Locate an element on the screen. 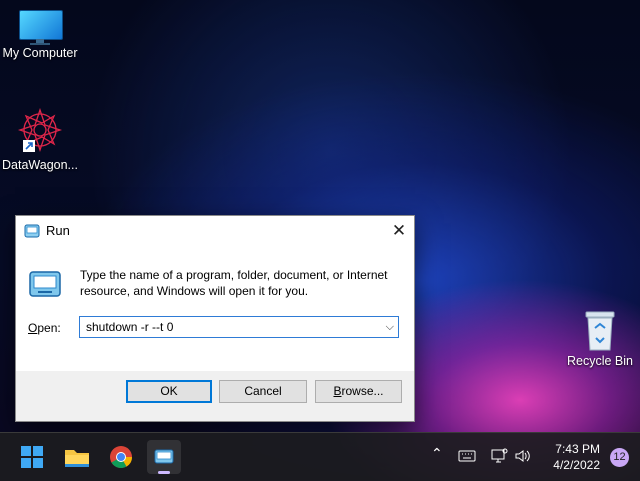 This screenshot has width=640, height=481. clock: 7:43 PM 4/2/2022 is located at coordinates (576, 457).